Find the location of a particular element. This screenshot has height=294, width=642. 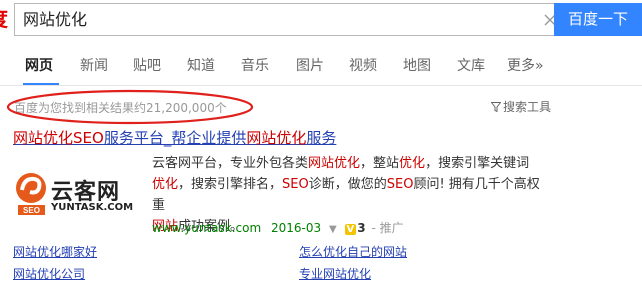

result-url: www.yuntask.com is located at coordinates (206, 228).